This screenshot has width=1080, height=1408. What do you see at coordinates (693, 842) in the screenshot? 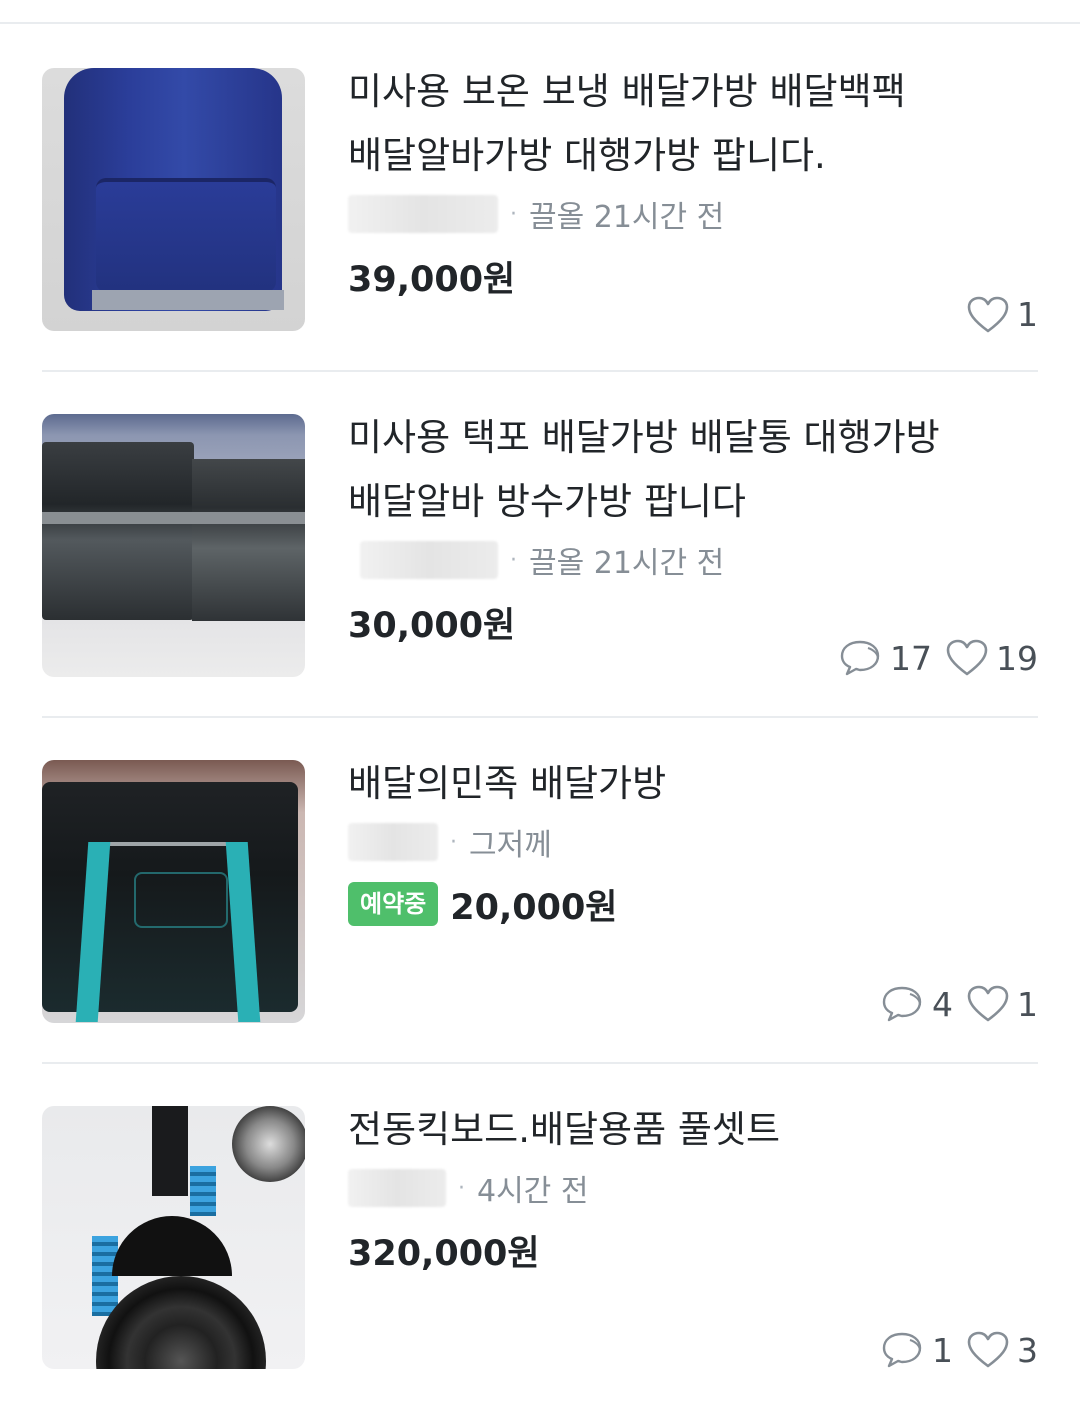
I see `listing-meta: · 그저께` at bounding box center [693, 842].